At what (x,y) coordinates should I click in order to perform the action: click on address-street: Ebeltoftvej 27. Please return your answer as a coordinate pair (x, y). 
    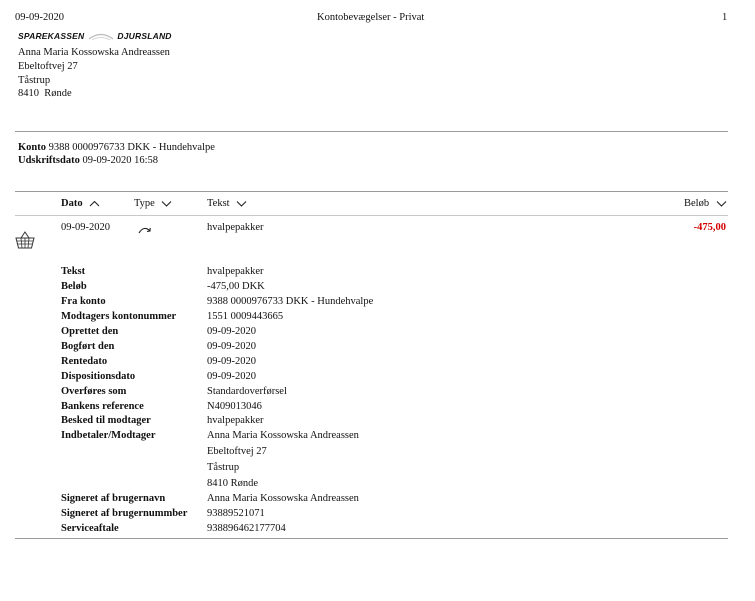
    Looking at the image, I should click on (48, 66).